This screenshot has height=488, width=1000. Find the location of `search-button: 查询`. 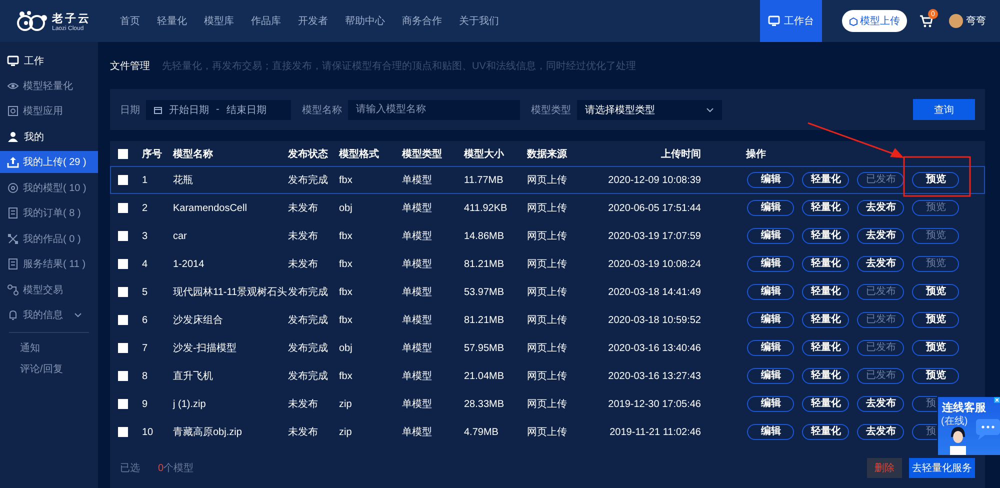

search-button: 查询 is located at coordinates (944, 109).